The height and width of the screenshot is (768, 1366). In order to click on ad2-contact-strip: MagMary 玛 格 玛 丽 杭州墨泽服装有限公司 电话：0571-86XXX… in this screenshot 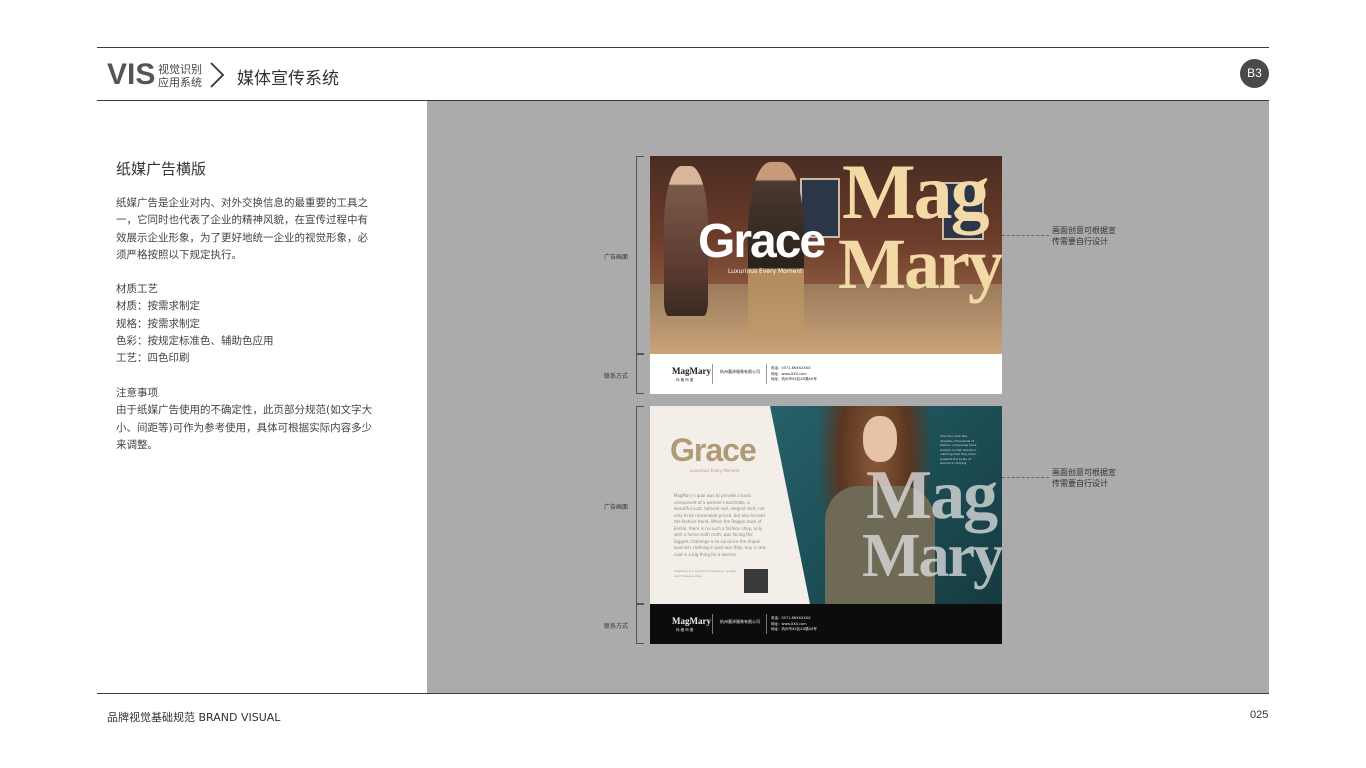, I will do `click(826, 624)`.